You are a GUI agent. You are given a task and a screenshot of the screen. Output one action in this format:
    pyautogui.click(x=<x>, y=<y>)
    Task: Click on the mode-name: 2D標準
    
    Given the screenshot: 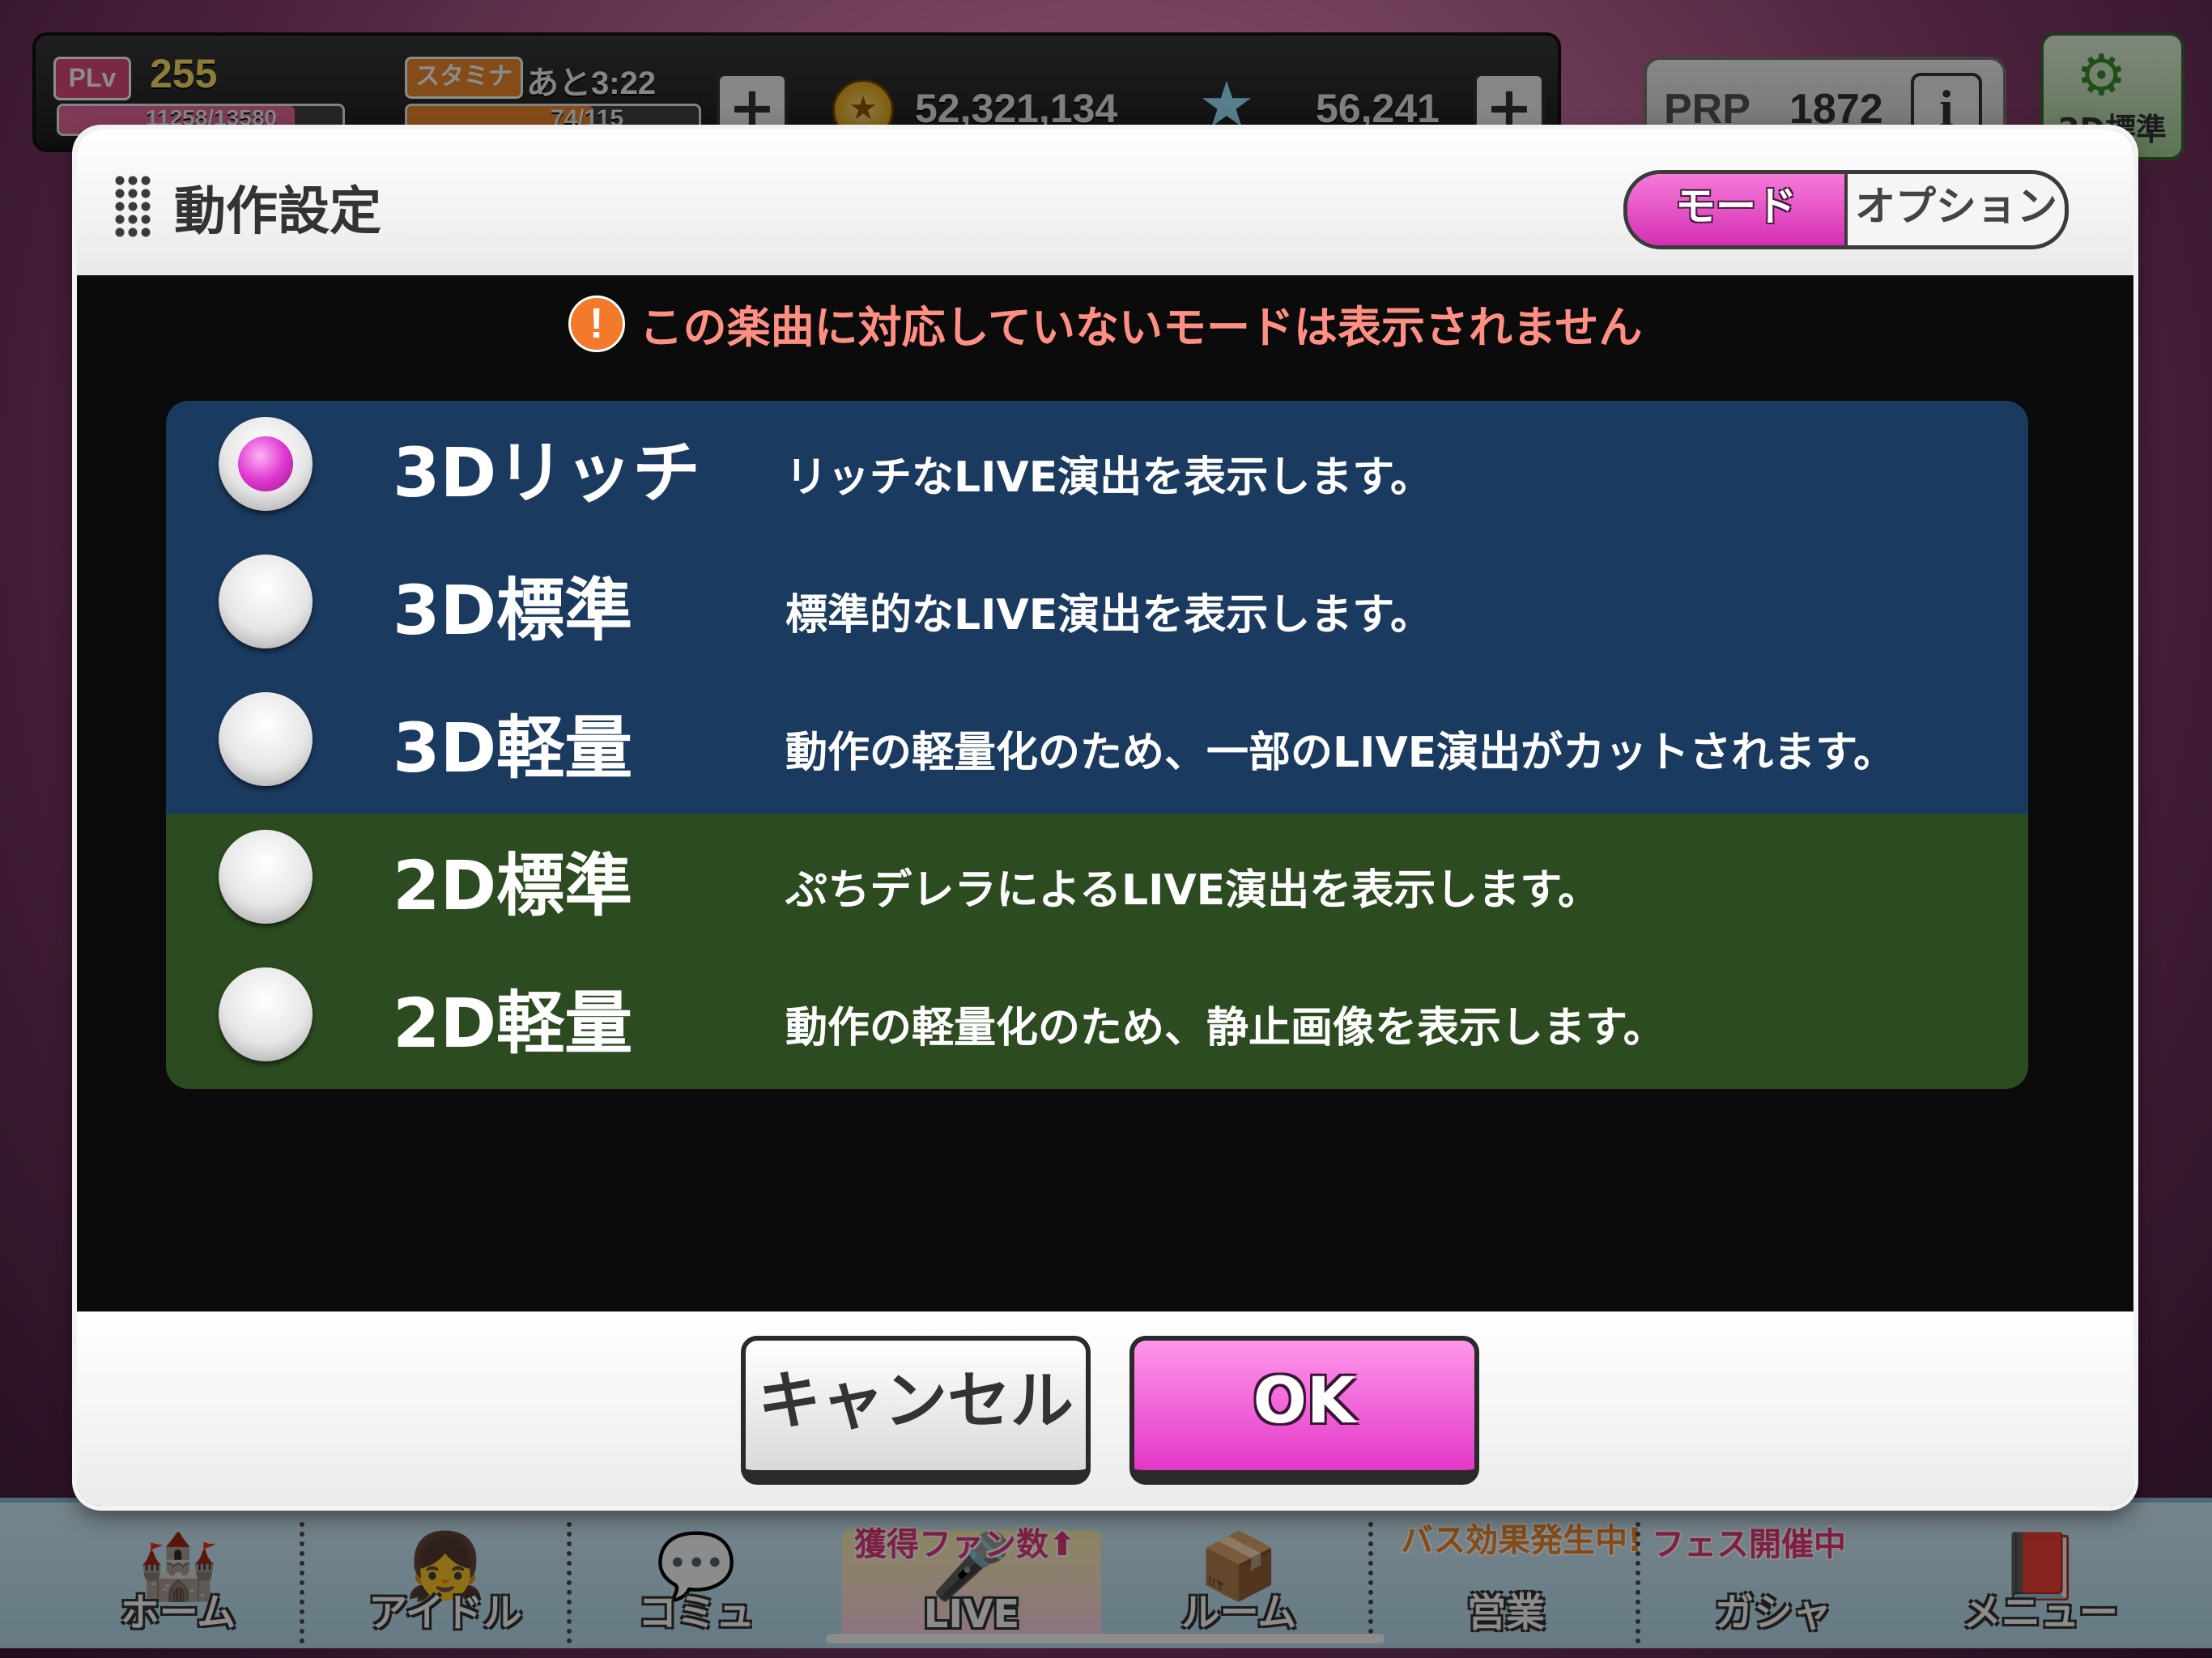 What is the action you would take?
    pyautogui.click(x=513, y=885)
    